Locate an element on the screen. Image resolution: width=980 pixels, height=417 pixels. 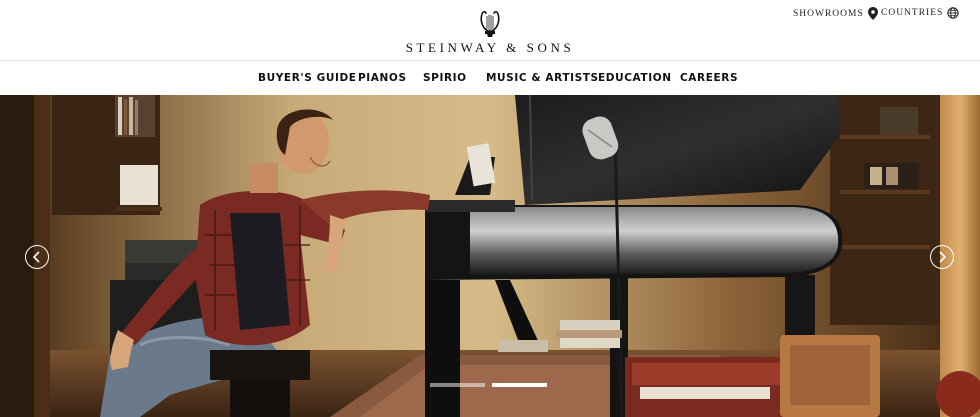
slider-prev-button is located at coordinates (37, 257).